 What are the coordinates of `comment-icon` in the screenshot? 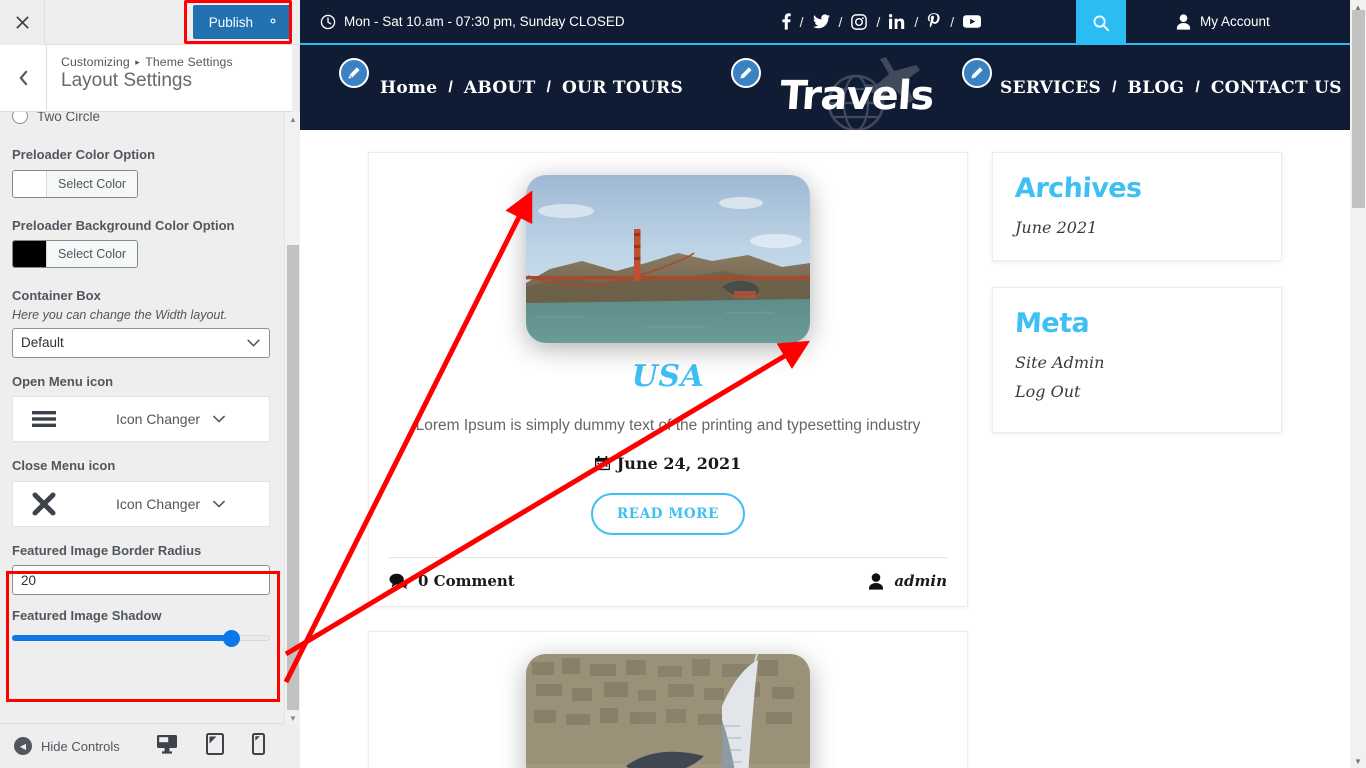 It's located at (398, 581).